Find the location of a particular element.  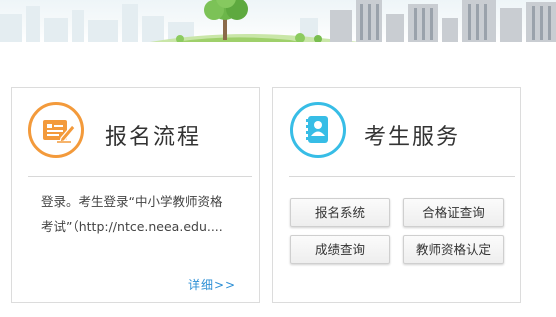

city-skyline-illustration is located at coordinates (278, 21).